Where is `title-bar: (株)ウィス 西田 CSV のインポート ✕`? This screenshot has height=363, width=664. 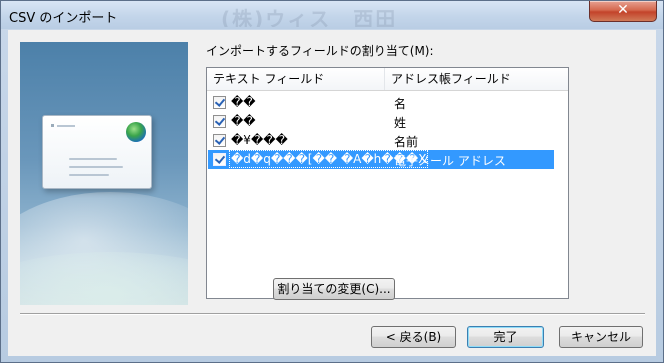
title-bar: (株)ウィス 西田 CSV のインポート ✕ is located at coordinates (332, 15).